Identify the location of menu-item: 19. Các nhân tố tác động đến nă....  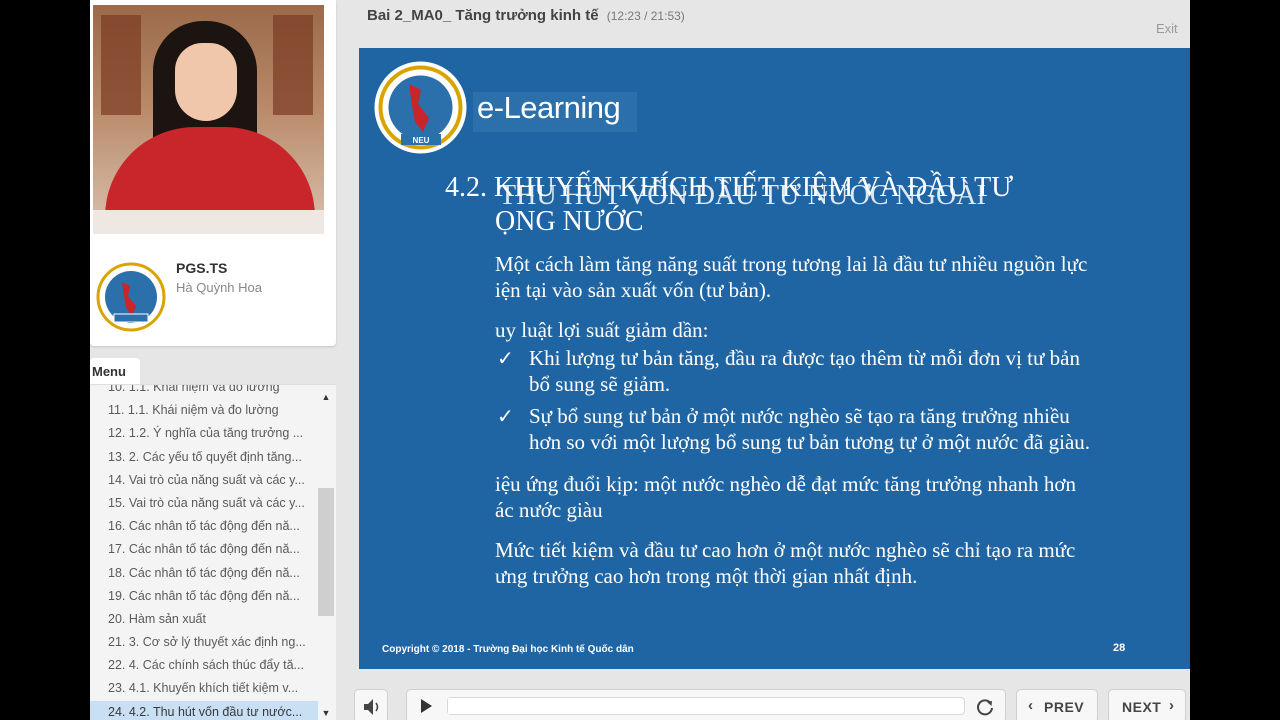
(204, 596).